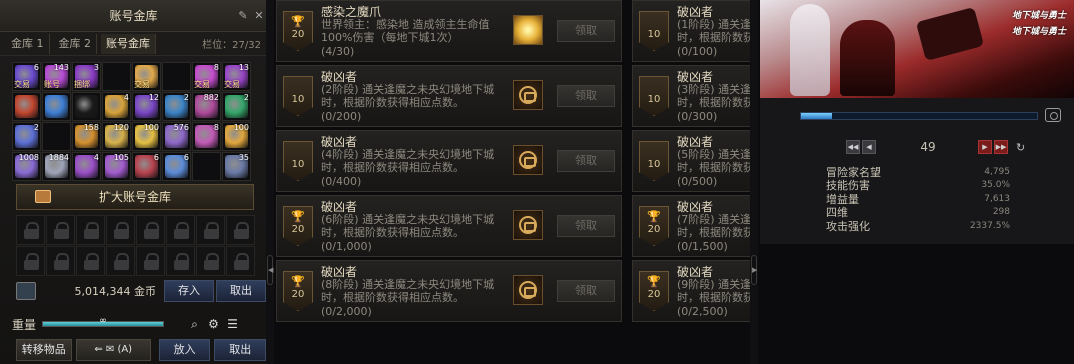  I want to click on vault-slot: 1008, so click(26, 166).